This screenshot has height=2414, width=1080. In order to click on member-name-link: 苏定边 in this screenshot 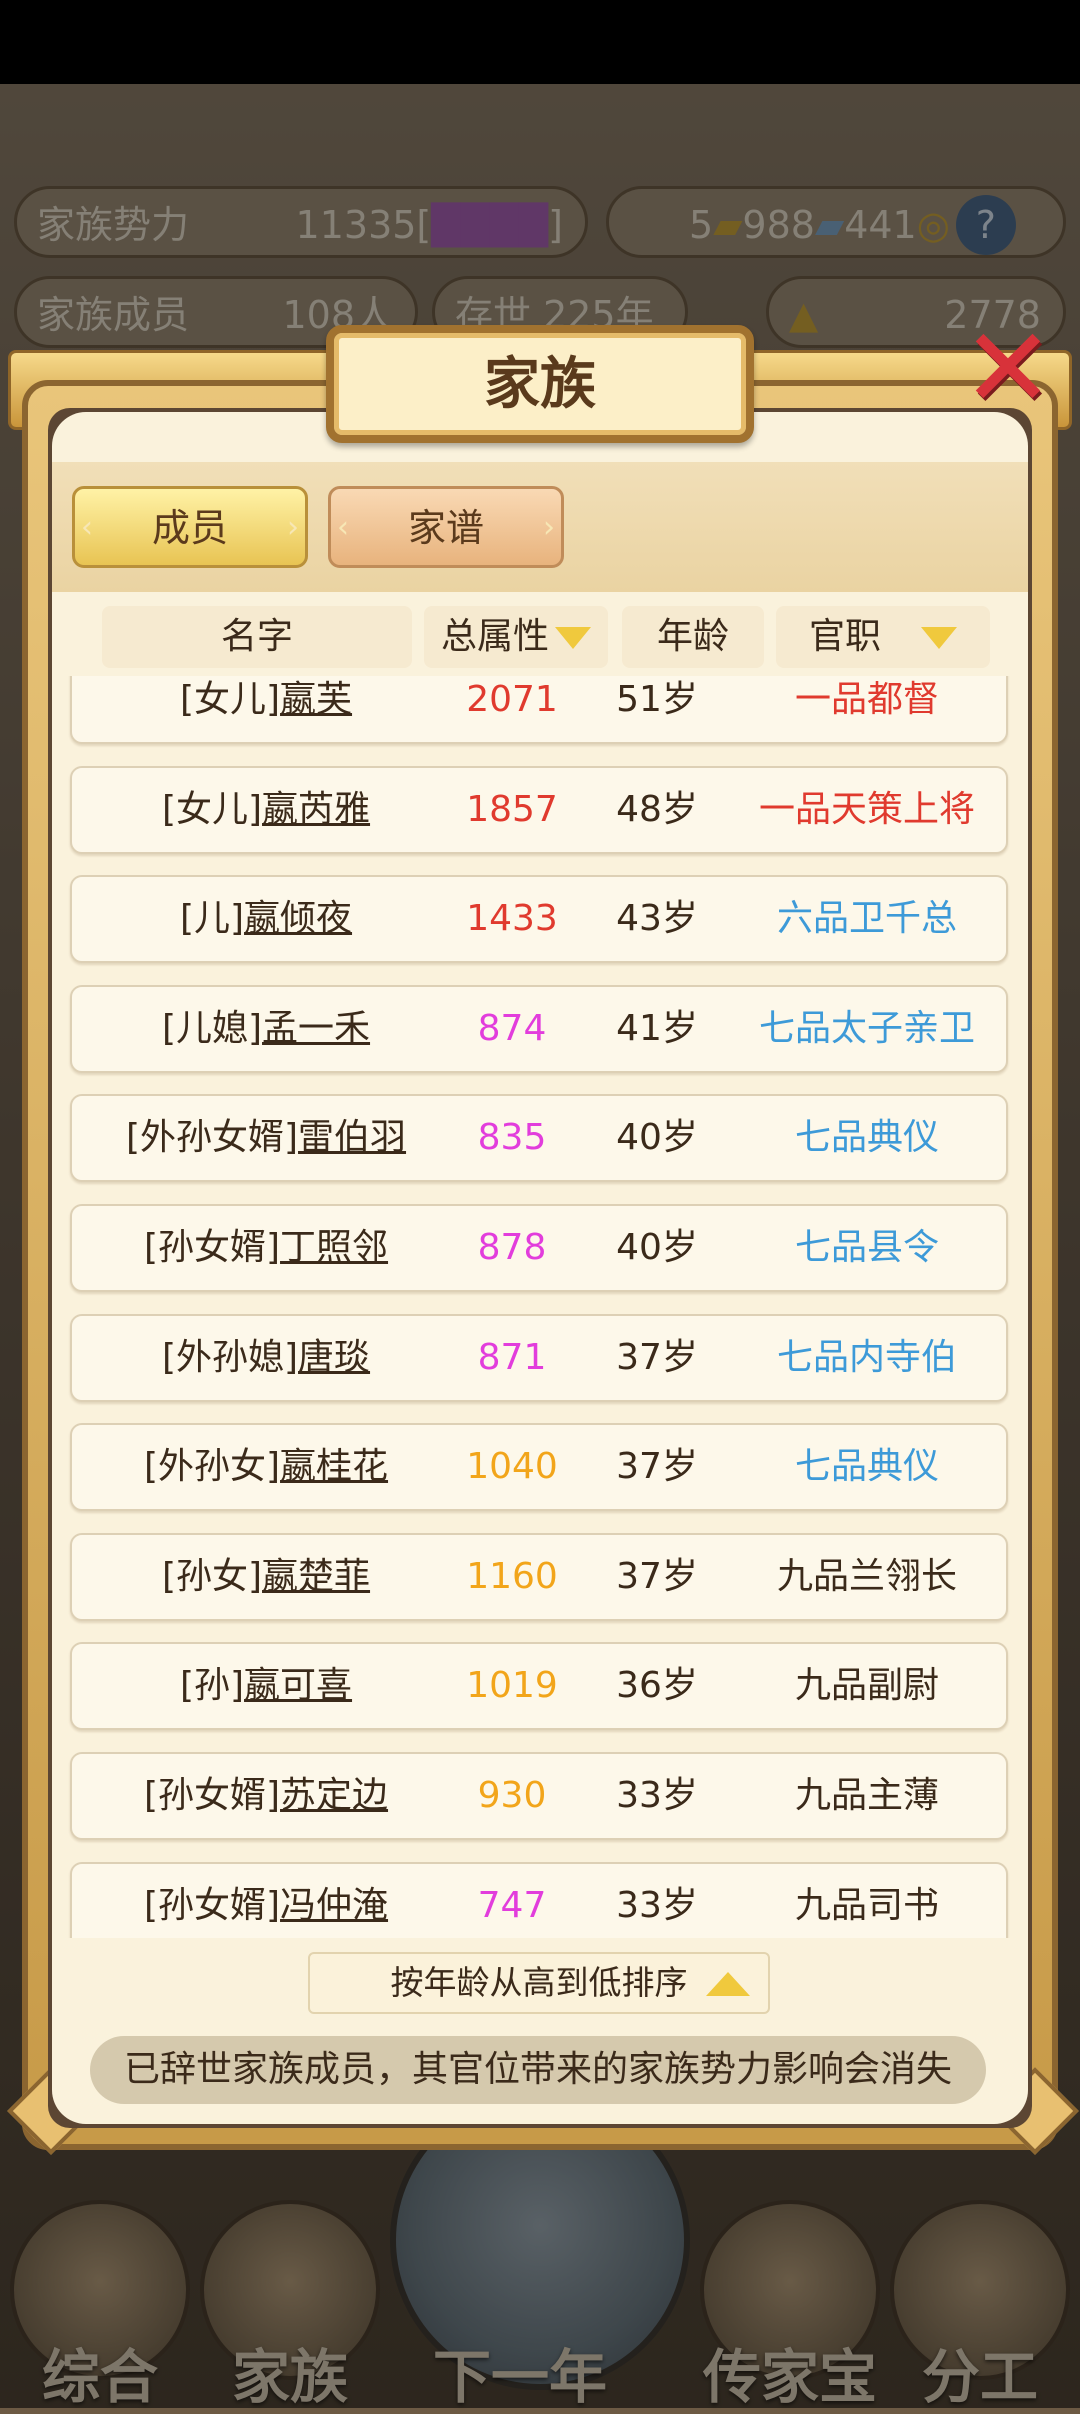, I will do `click(334, 1795)`.